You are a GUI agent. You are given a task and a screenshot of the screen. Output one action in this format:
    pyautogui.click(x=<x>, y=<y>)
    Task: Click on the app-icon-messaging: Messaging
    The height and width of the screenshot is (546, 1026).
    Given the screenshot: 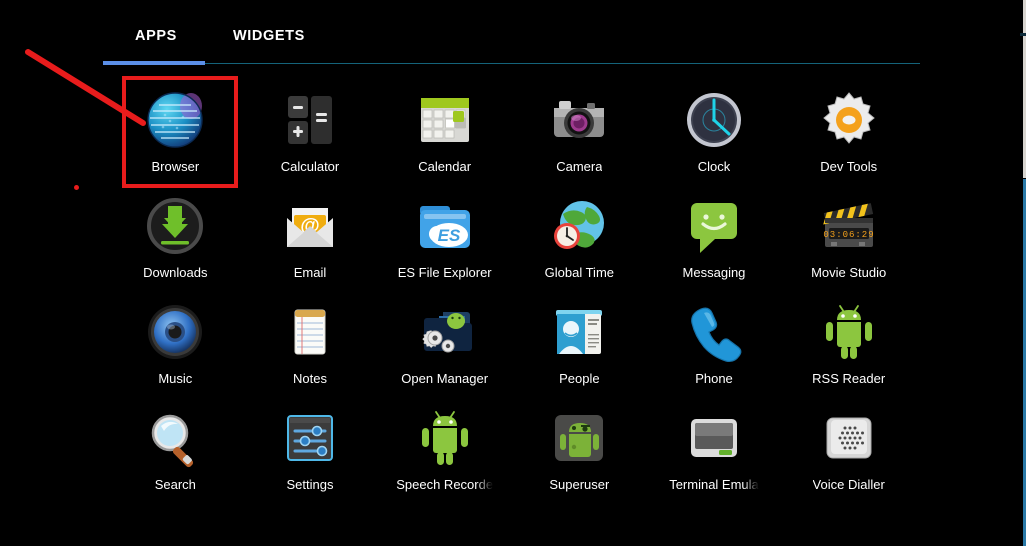 What is the action you would take?
    pyautogui.click(x=714, y=237)
    